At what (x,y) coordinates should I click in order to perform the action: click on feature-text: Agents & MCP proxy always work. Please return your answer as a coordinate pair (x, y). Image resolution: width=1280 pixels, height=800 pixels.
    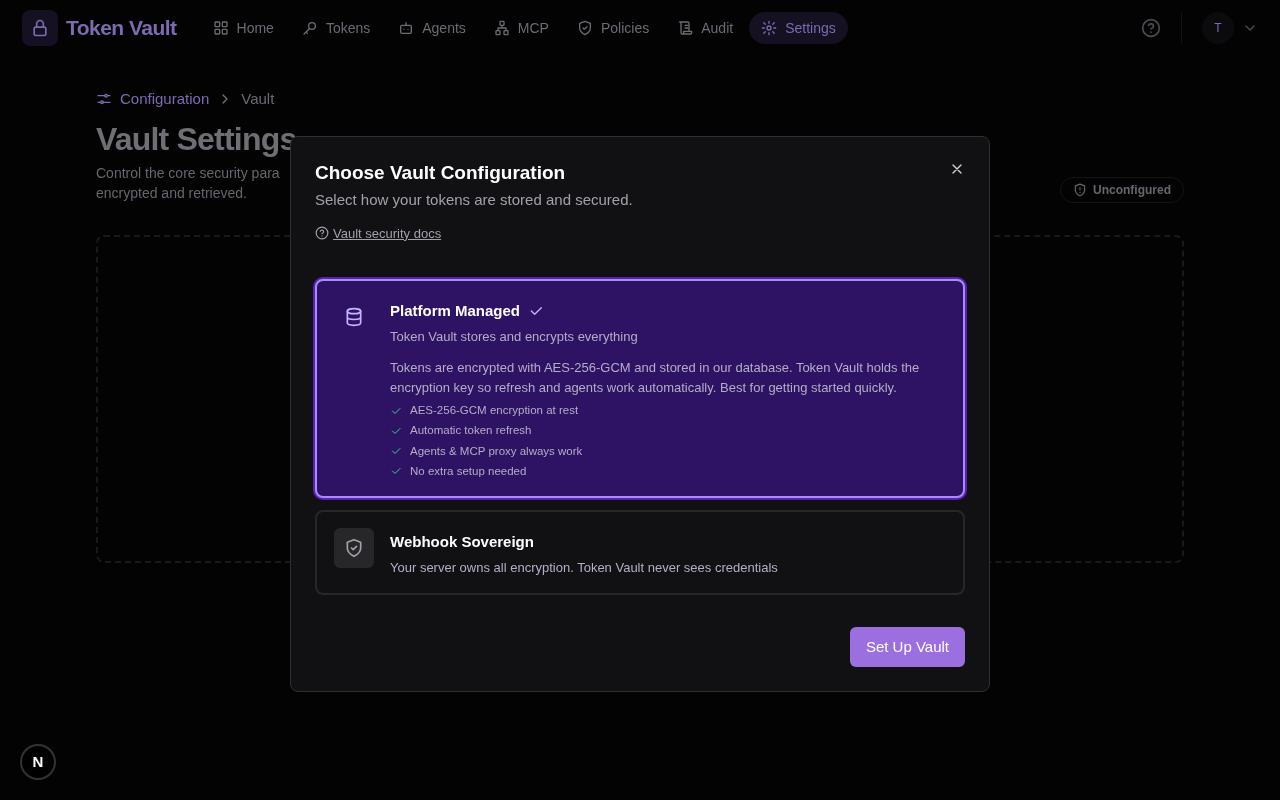
    Looking at the image, I should click on (496, 451).